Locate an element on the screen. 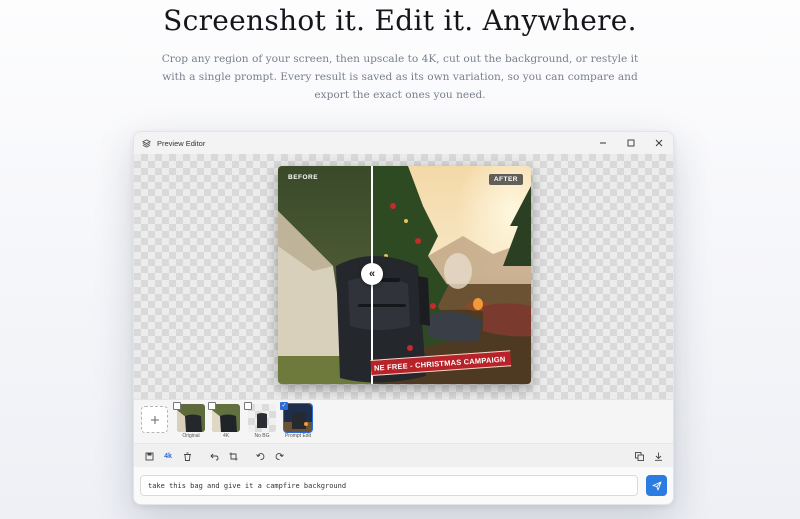  close-button is located at coordinates (659, 143).